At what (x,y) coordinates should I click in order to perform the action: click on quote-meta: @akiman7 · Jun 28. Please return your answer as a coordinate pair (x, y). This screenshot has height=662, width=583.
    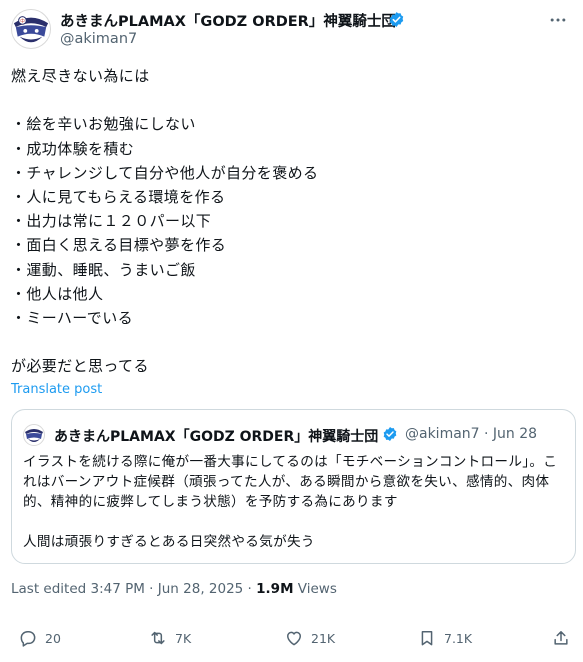
    Looking at the image, I should click on (471, 434).